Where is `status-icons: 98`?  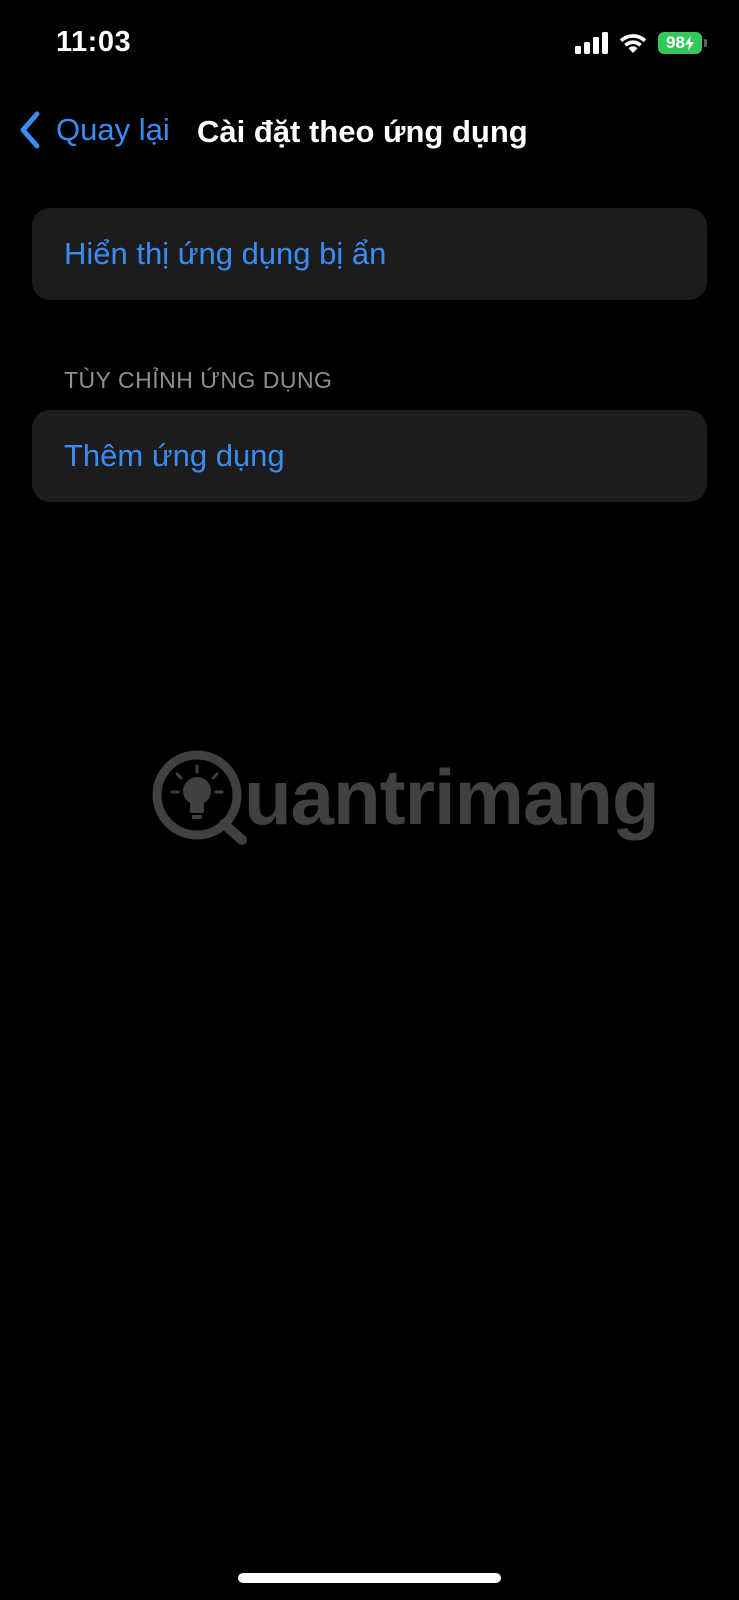
status-icons: 98 is located at coordinates (641, 43).